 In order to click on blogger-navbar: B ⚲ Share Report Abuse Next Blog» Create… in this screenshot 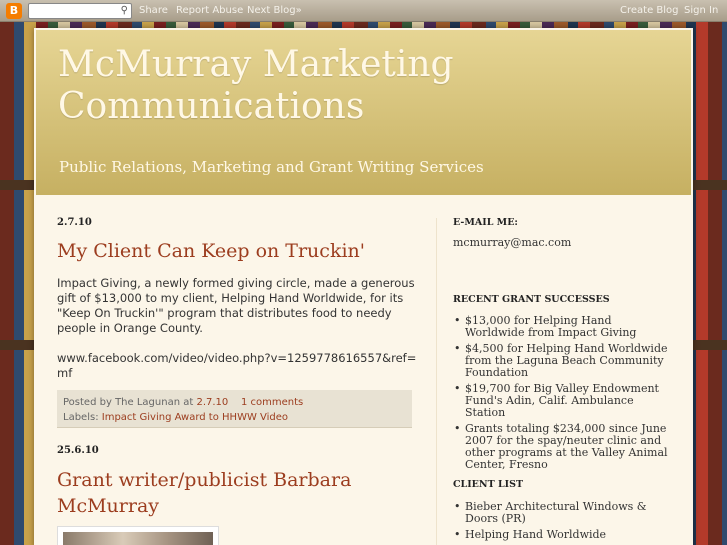, I will do `click(363, 11)`.